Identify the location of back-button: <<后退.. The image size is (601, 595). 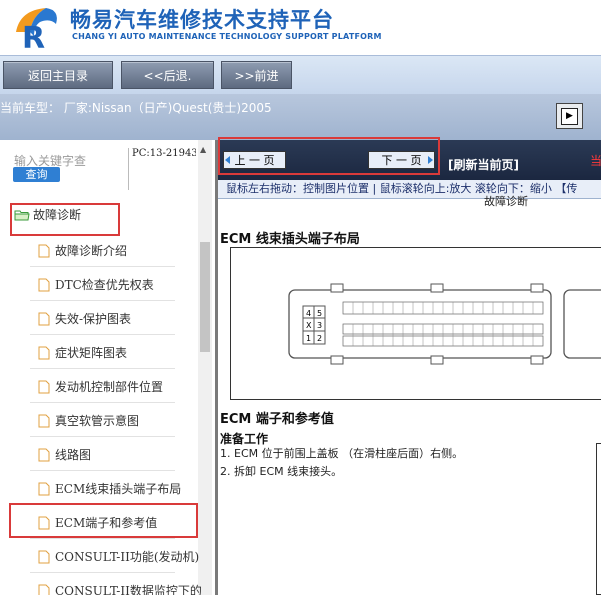
(167, 75).